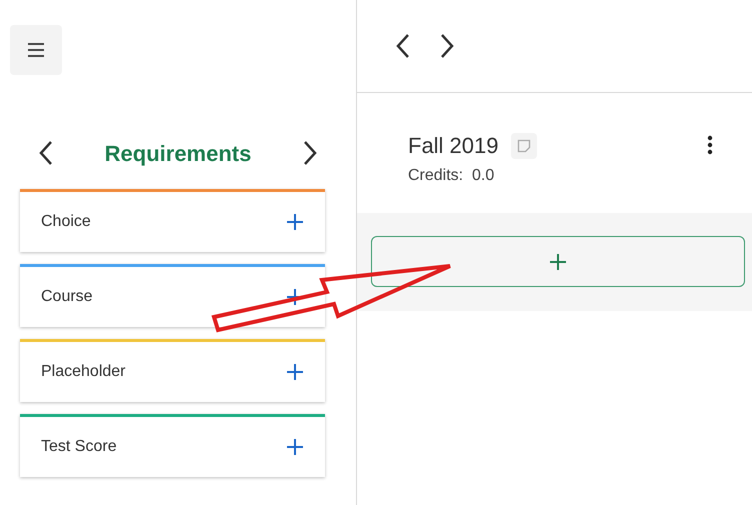 The image size is (752, 505). Describe the element at coordinates (453, 146) in the screenshot. I see `term-title: Fall 2019` at that location.